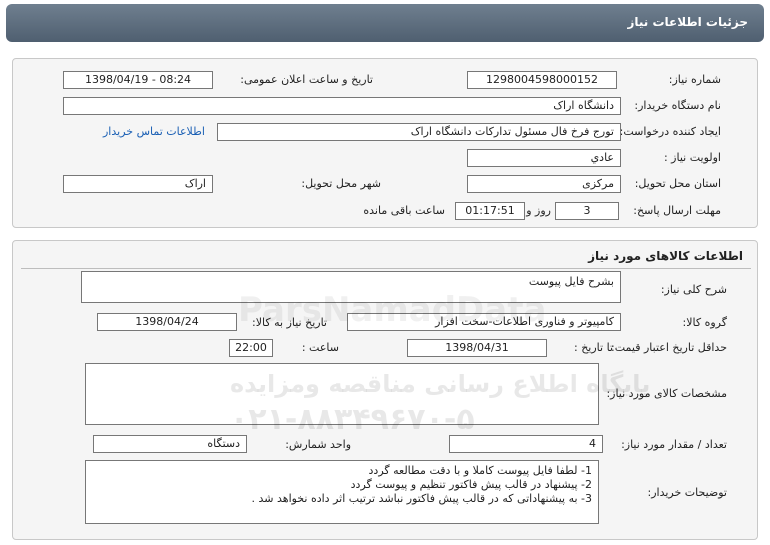 The height and width of the screenshot is (545, 770). I want to click on need-date-field: 1398/04/24, so click(167, 322).